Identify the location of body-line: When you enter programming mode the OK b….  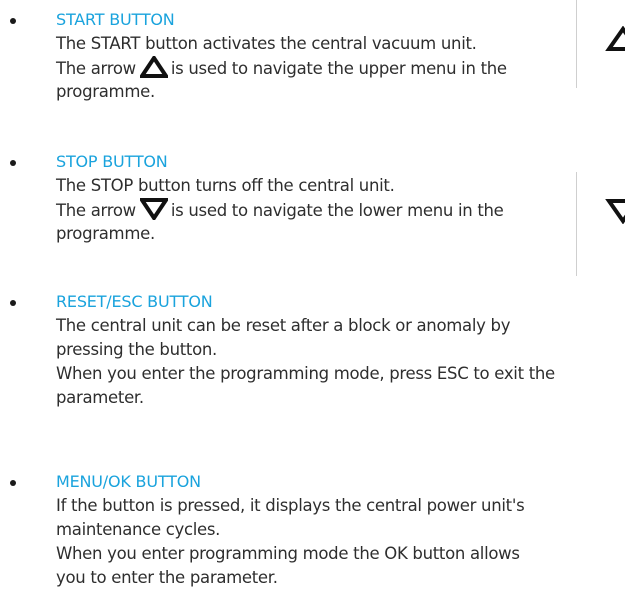
(288, 553).